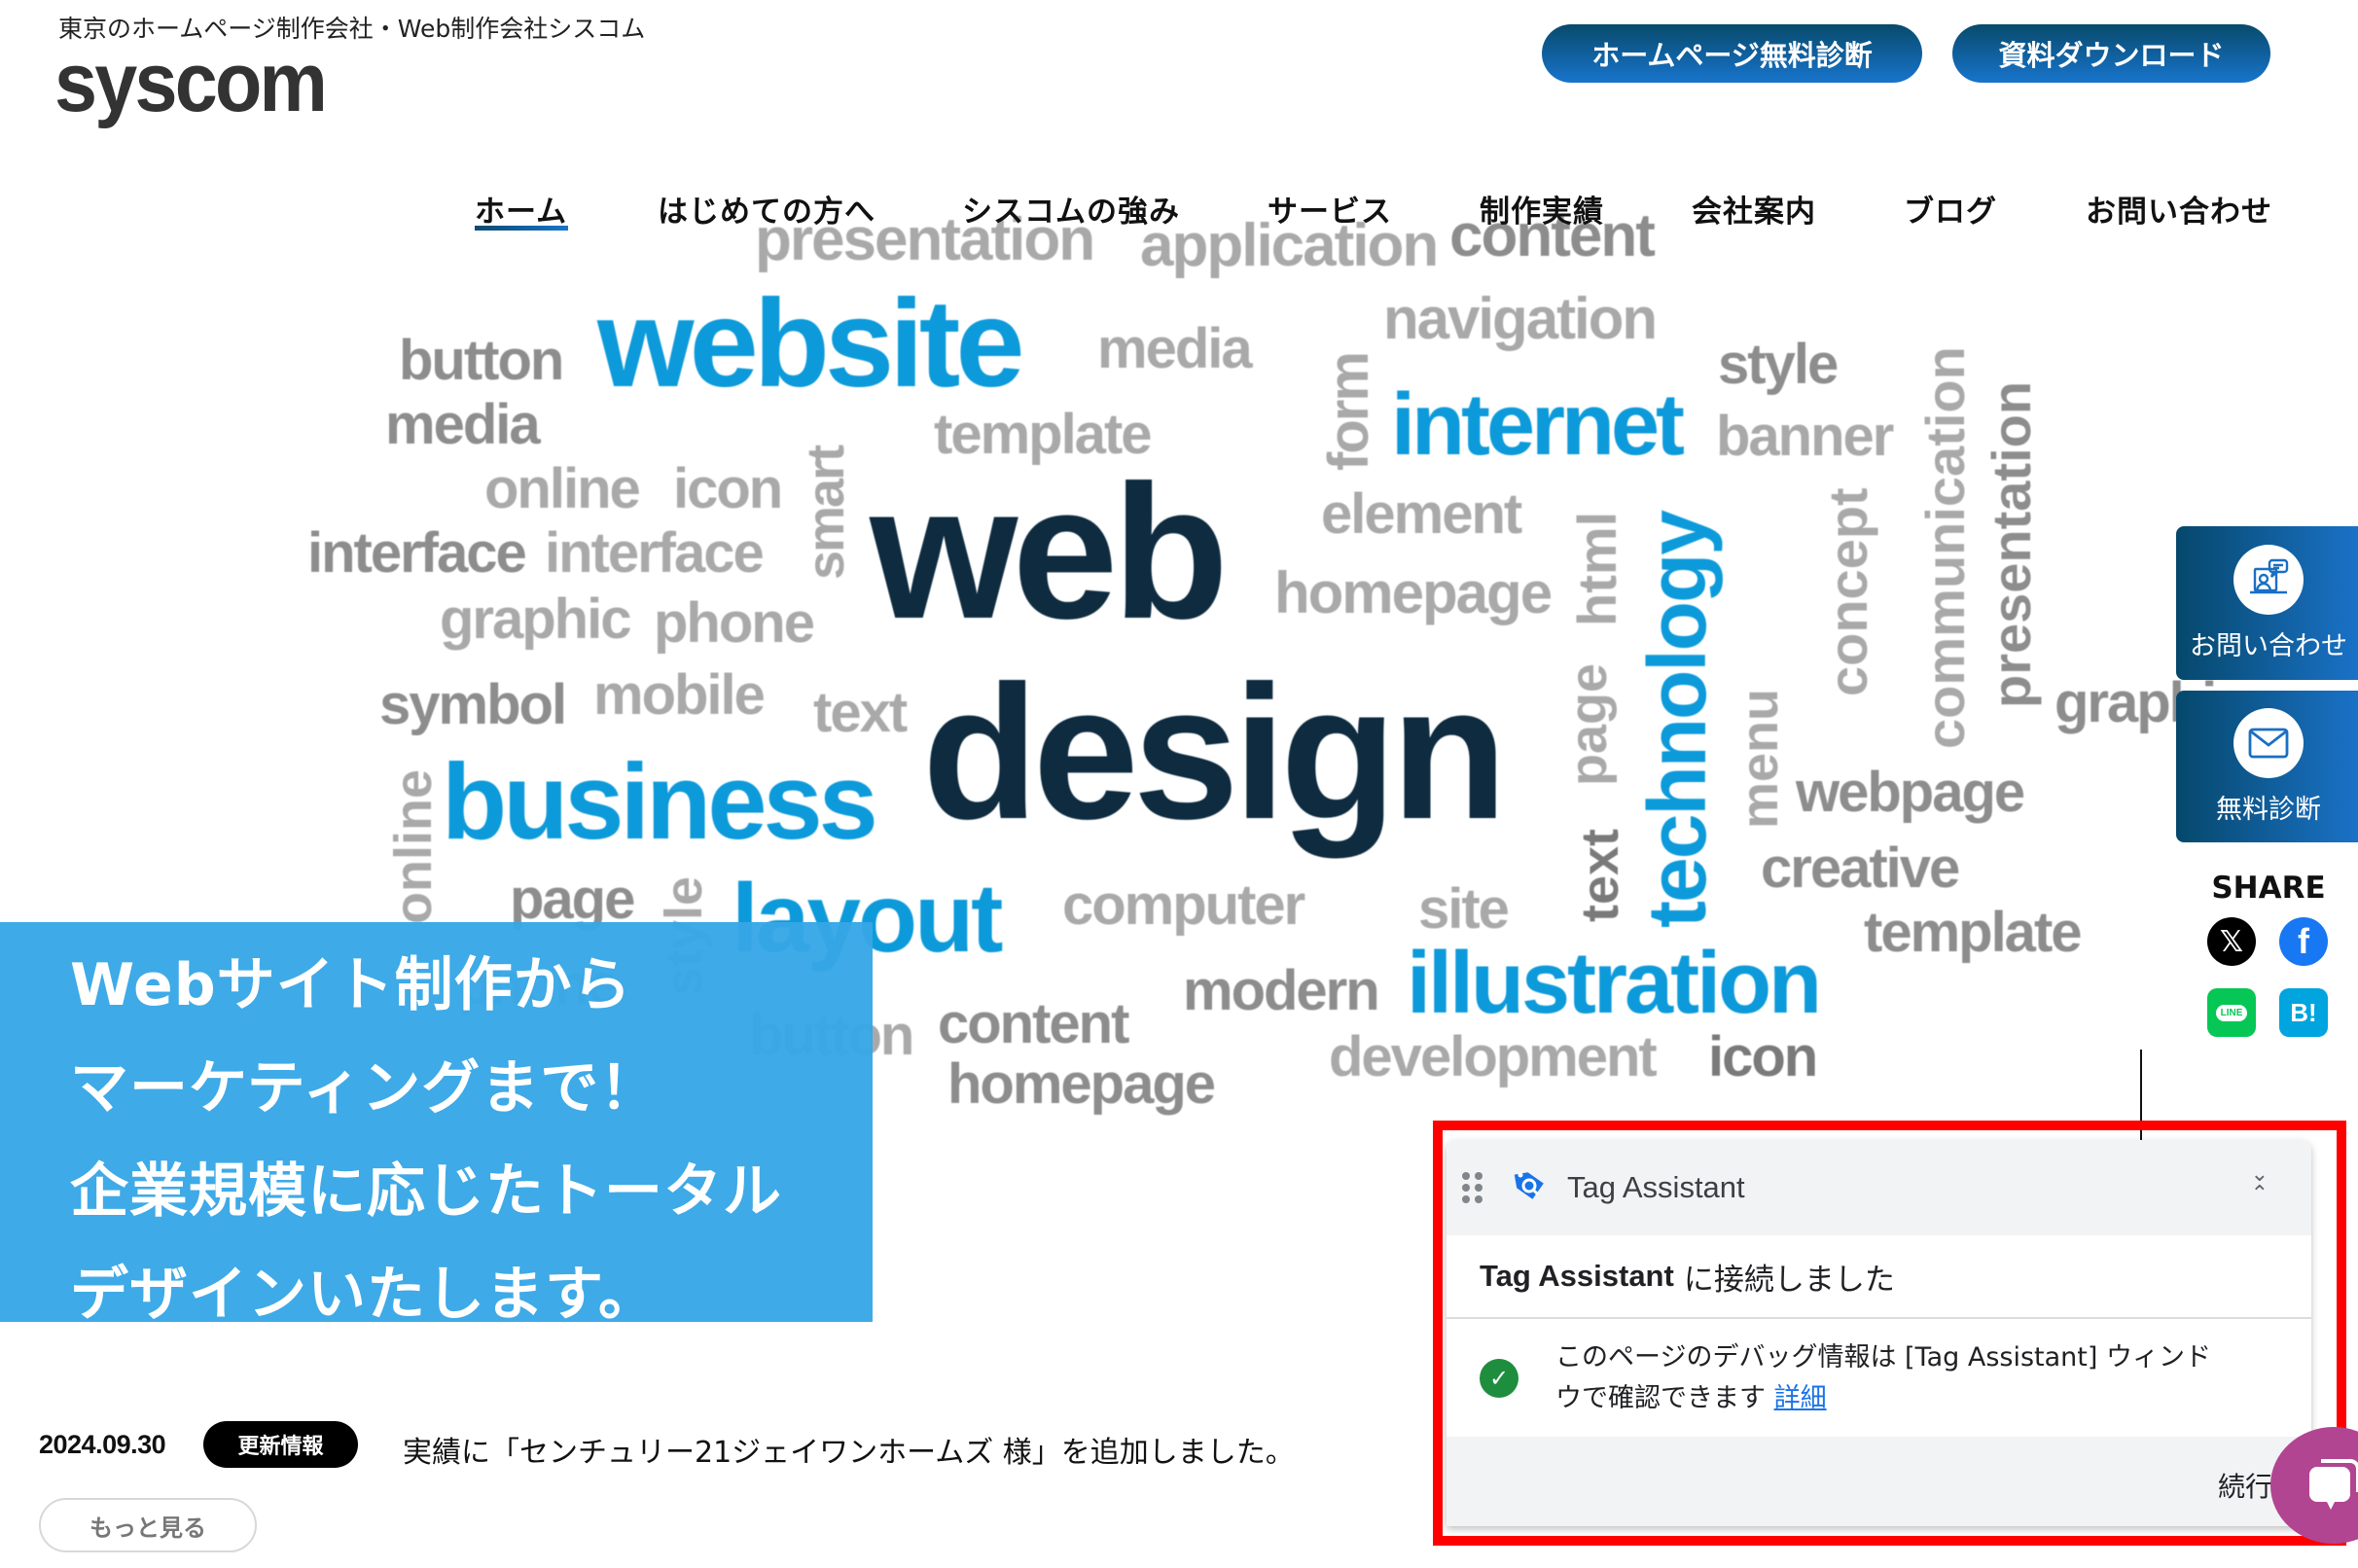  What do you see at coordinates (2111, 53) in the screenshot?
I see `download-materials-button: 資料ダウンロード` at bounding box center [2111, 53].